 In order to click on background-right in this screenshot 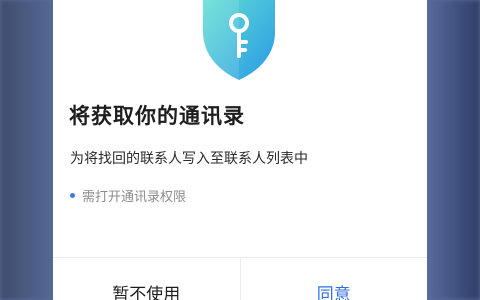, I will do `click(452, 150)`.